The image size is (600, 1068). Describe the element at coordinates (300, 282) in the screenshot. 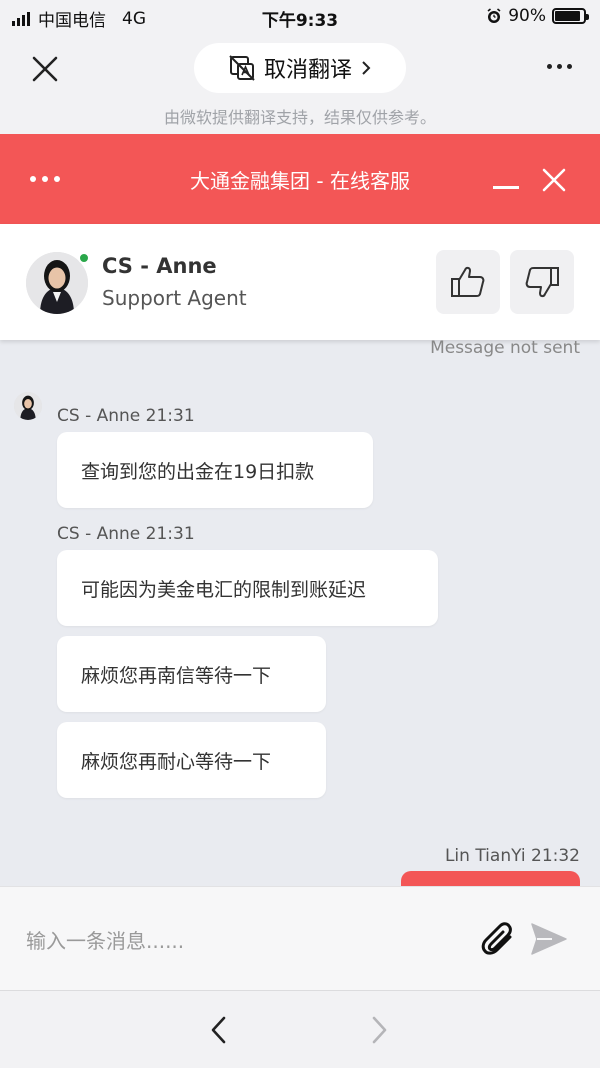

I see `agent-card: CS - Anne Support Agent` at that location.